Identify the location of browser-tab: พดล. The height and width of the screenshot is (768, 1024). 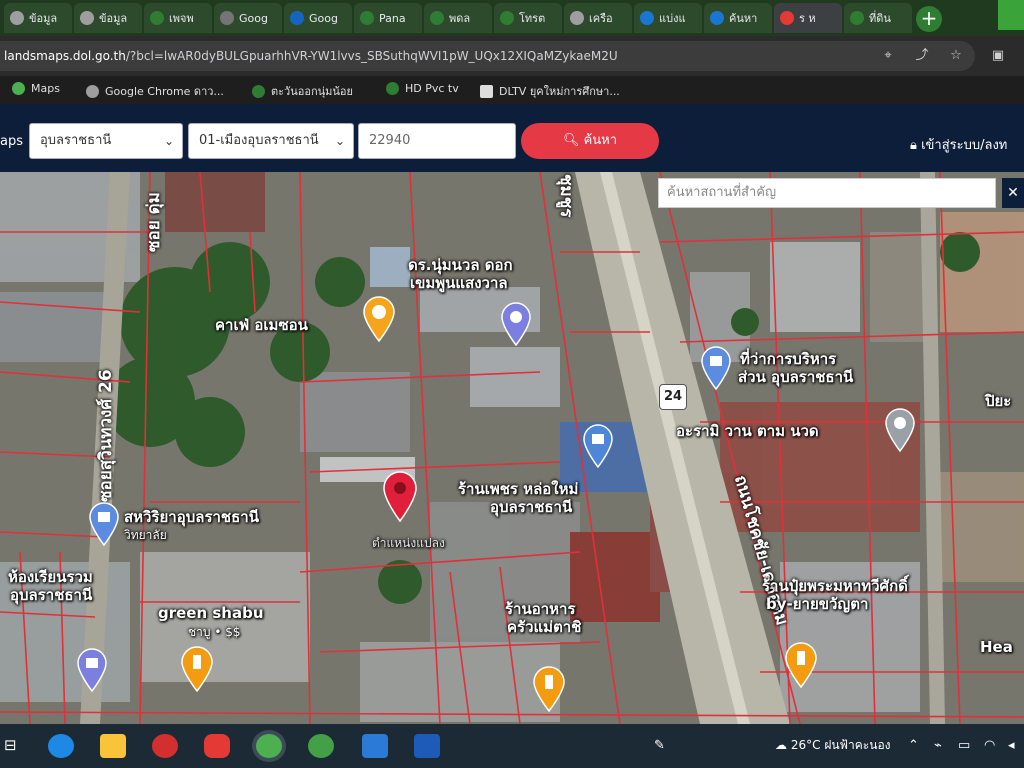
(458, 18).